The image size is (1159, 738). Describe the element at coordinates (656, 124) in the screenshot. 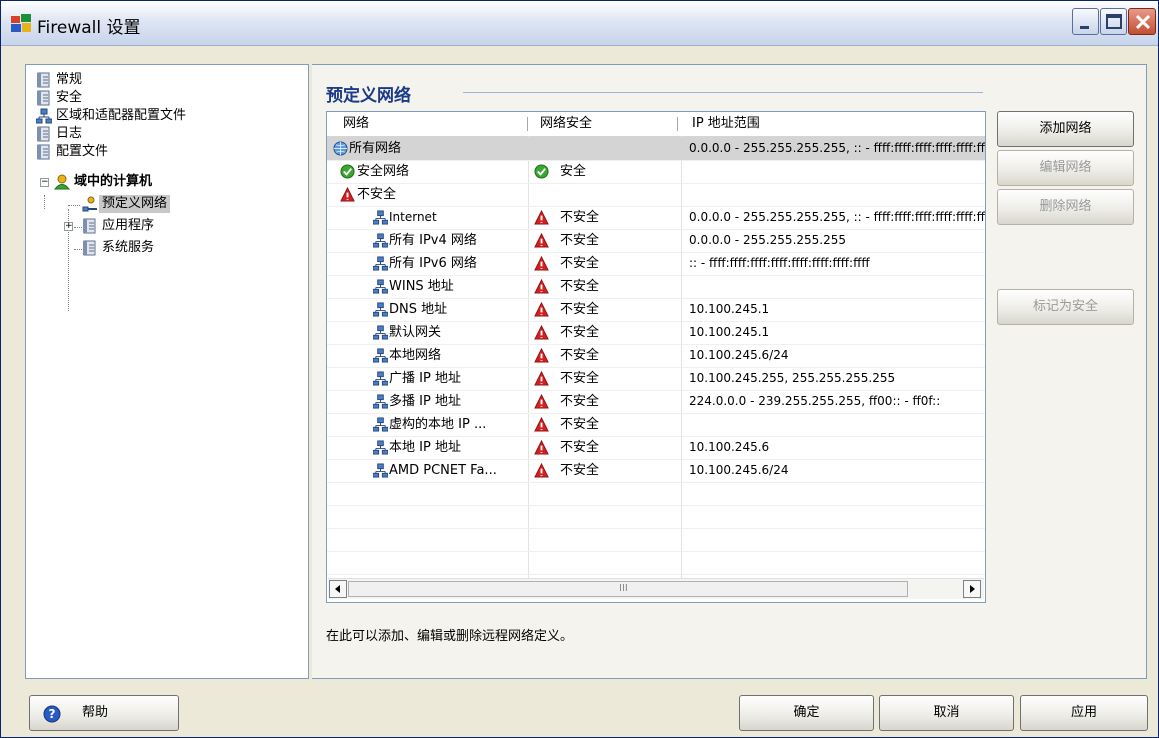

I see `table-header: 网络 网络安全 IP 地址范围` at that location.